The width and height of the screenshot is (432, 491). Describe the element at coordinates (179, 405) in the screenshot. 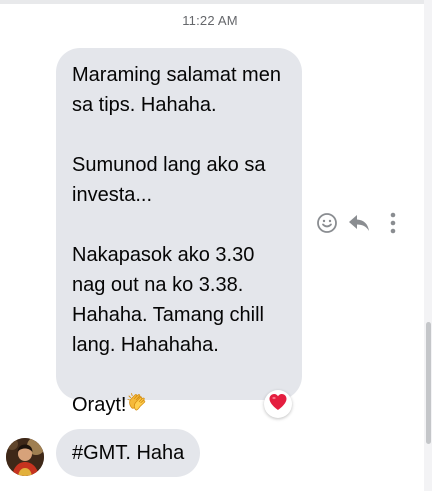

I see `message-paragraph-last: Orayt!` at that location.